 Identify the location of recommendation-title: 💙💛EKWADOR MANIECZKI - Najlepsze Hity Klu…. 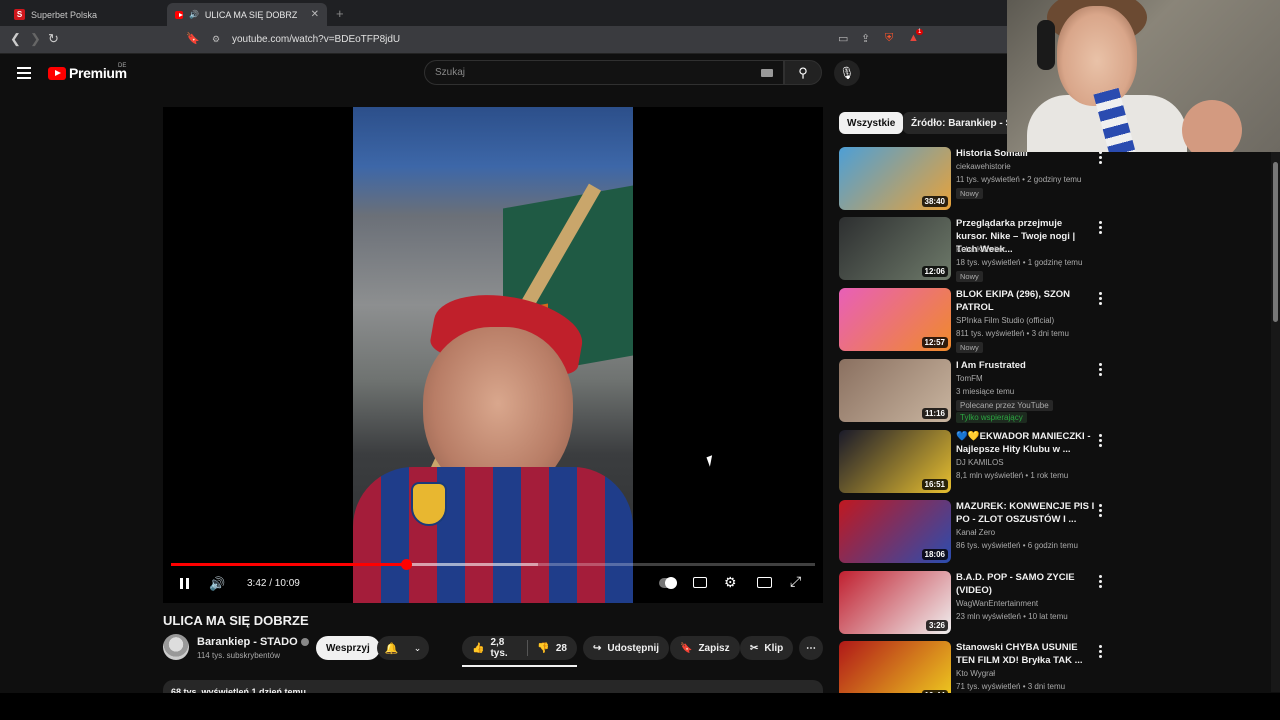
(1026, 443).